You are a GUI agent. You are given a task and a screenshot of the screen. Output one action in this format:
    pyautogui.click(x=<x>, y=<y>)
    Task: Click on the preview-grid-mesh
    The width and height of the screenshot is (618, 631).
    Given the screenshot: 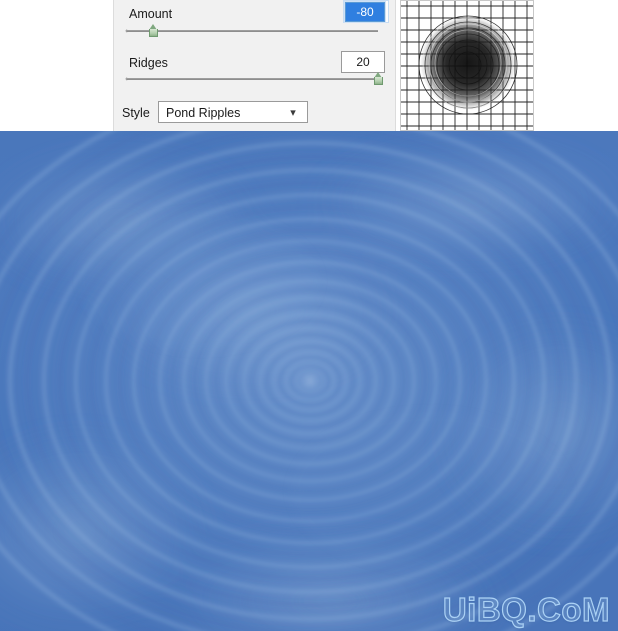 What is the action you would take?
    pyautogui.click(x=467, y=65)
    